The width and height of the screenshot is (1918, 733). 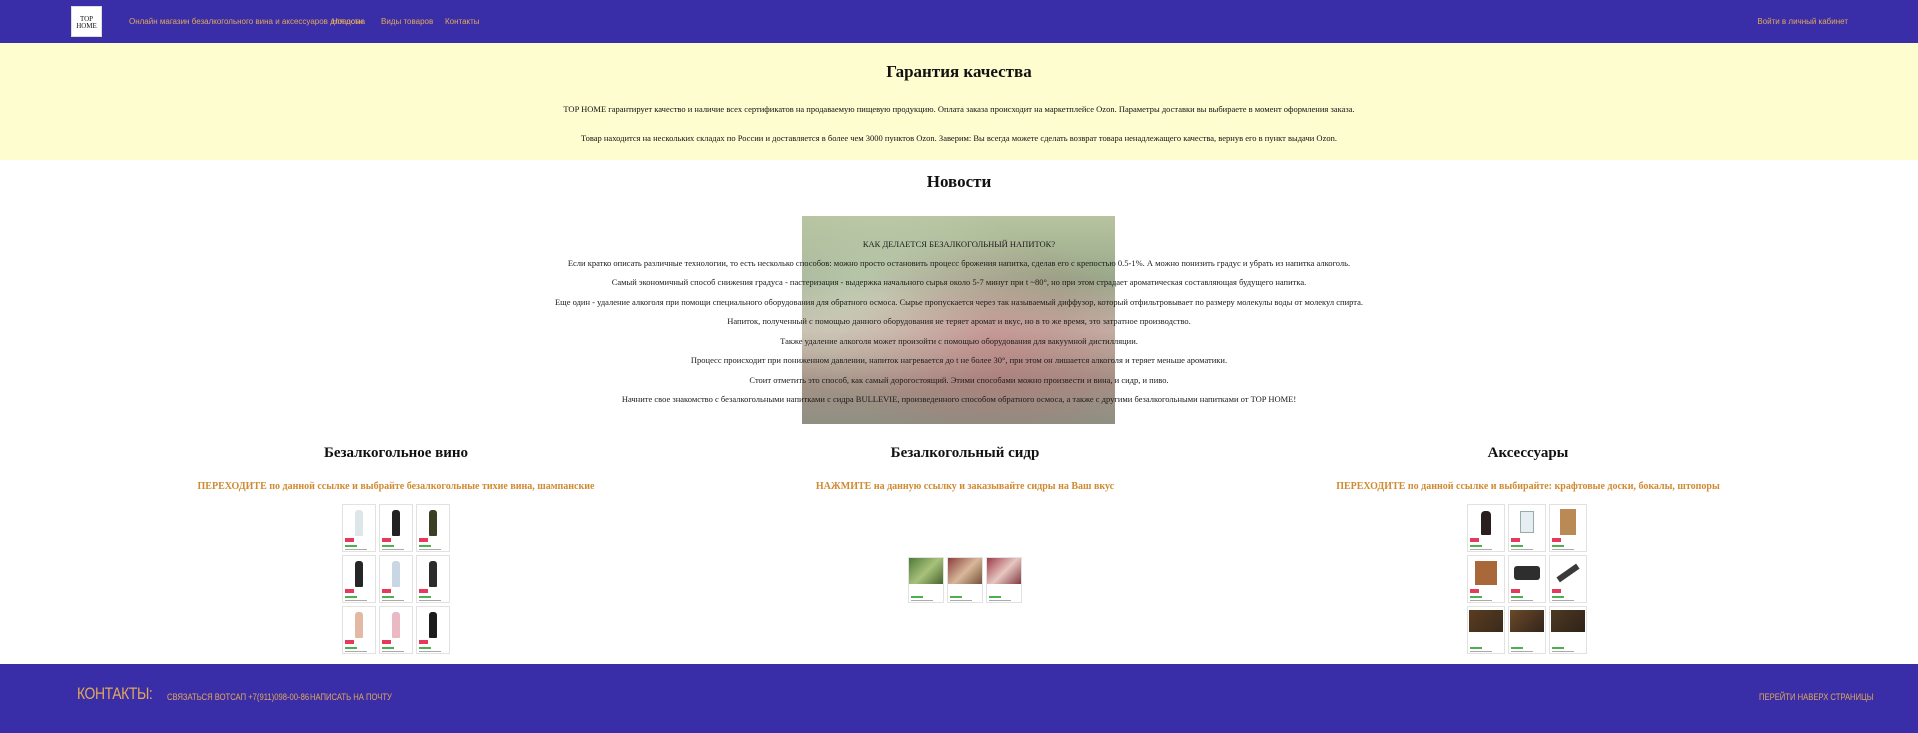 What do you see at coordinates (407, 21) in the screenshot?
I see `nav-item-products: Виды товаров` at bounding box center [407, 21].